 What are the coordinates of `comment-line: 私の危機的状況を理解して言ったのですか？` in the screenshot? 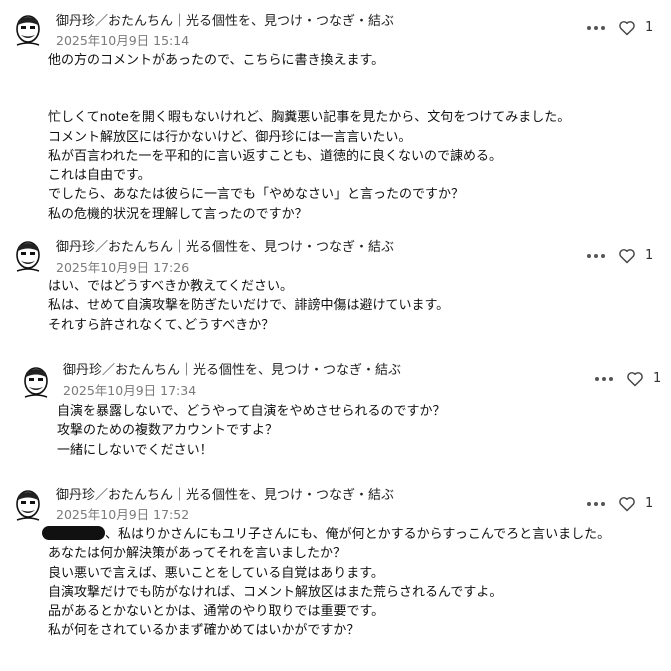 It's located at (178, 214).